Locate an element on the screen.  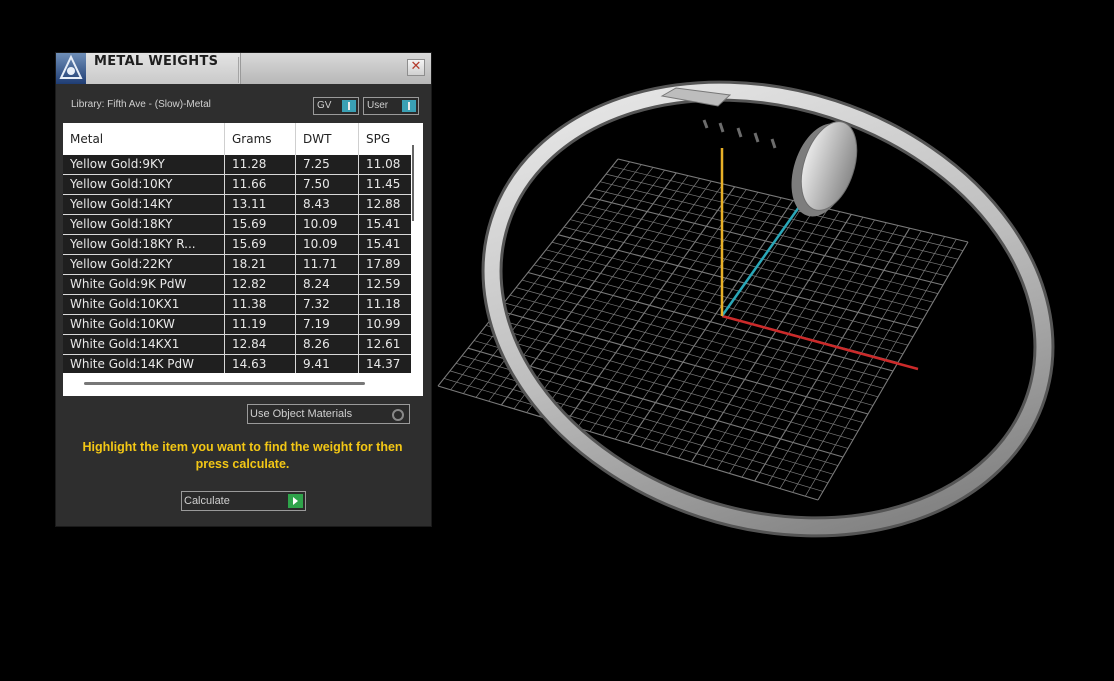
calculate-button: Calculate is located at coordinates (243, 501).